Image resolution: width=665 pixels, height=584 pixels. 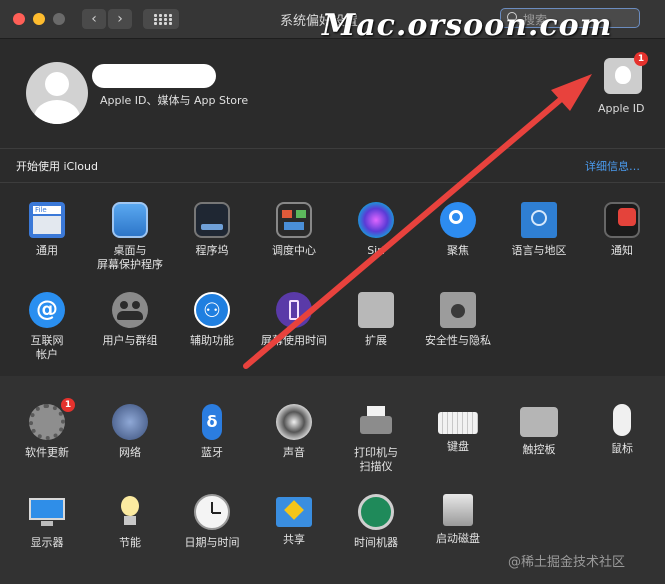 What do you see at coordinates (567, 562) in the screenshot?
I see `footer-credit: @稀土掘金技术社区` at bounding box center [567, 562].